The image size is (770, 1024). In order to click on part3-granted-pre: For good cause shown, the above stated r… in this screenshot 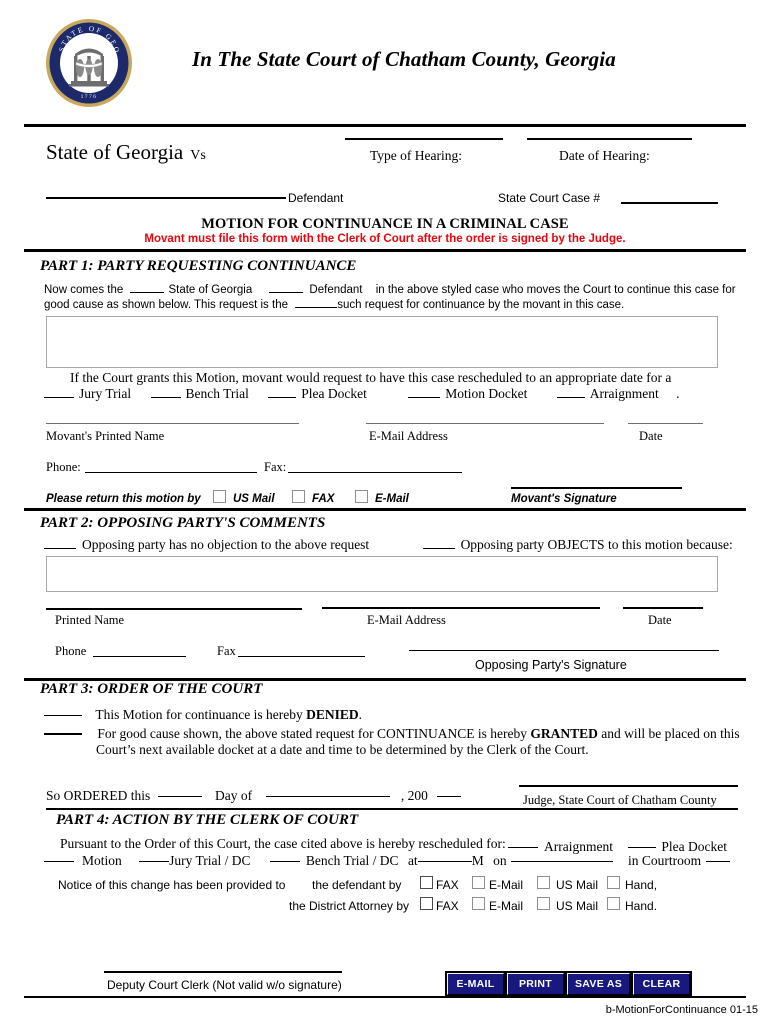, I will do `click(314, 733)`.